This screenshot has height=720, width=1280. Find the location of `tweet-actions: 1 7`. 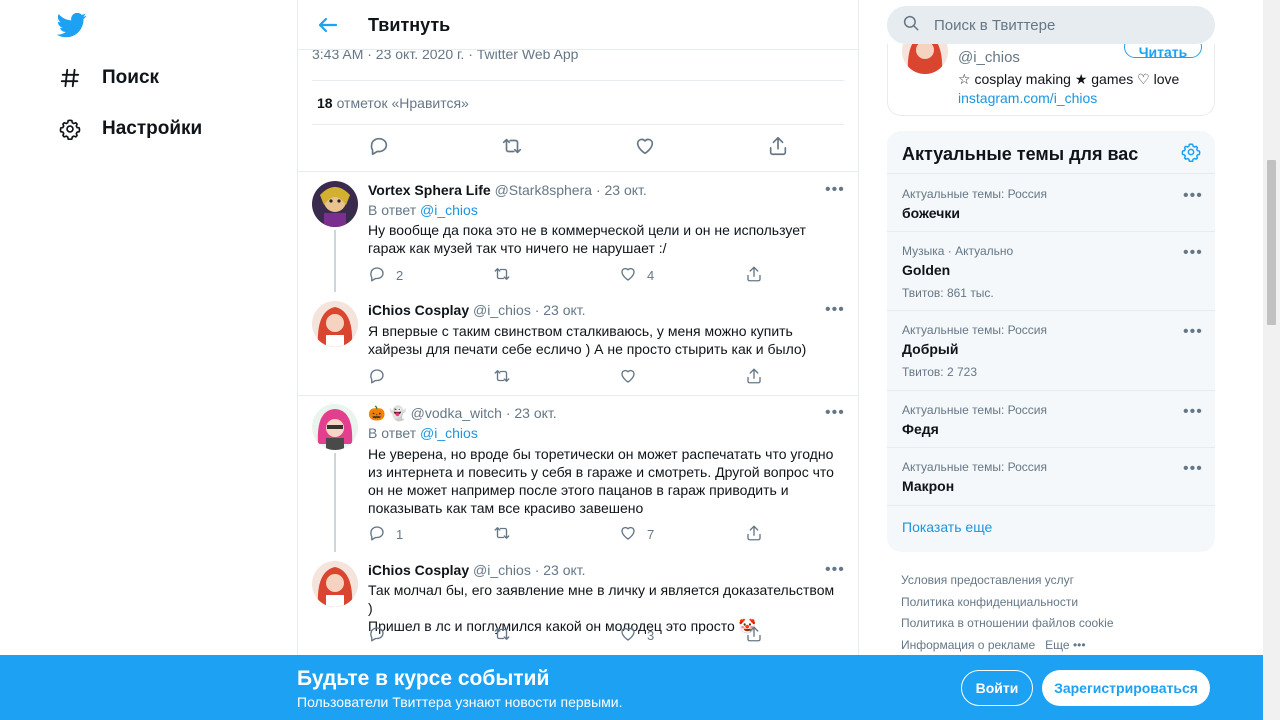

tweet-actions: 1 7 is located at coordinates (578, 534).